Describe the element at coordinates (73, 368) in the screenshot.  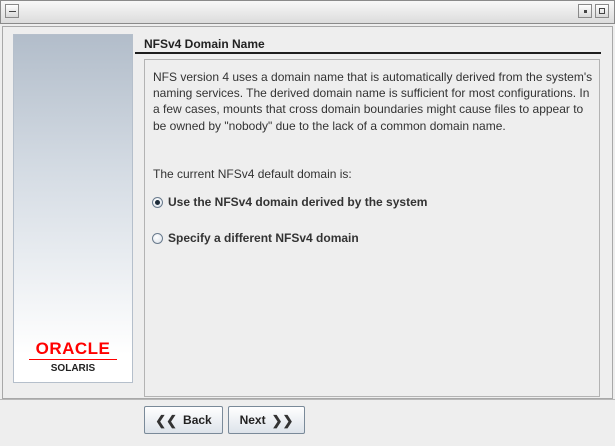
I see `logo-product: SOLARIS` at that location.